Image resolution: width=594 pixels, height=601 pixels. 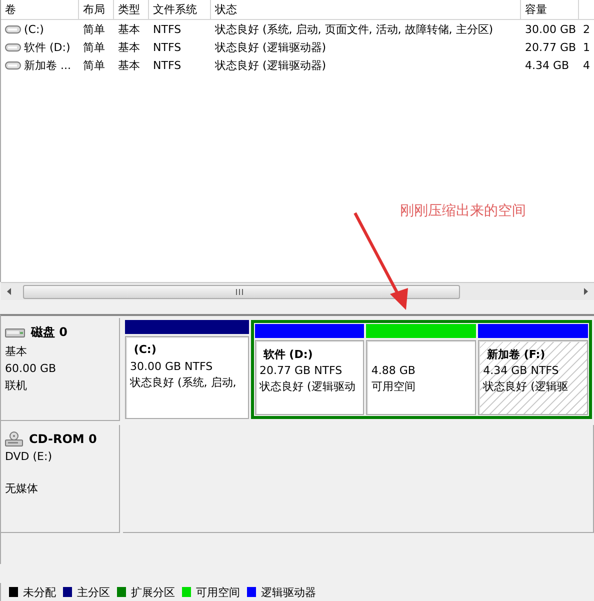 What do you see at coordinates (153, 592) in the screenshot?
I see `legend-label: 扩展分区` at bounding box center [153, 592].